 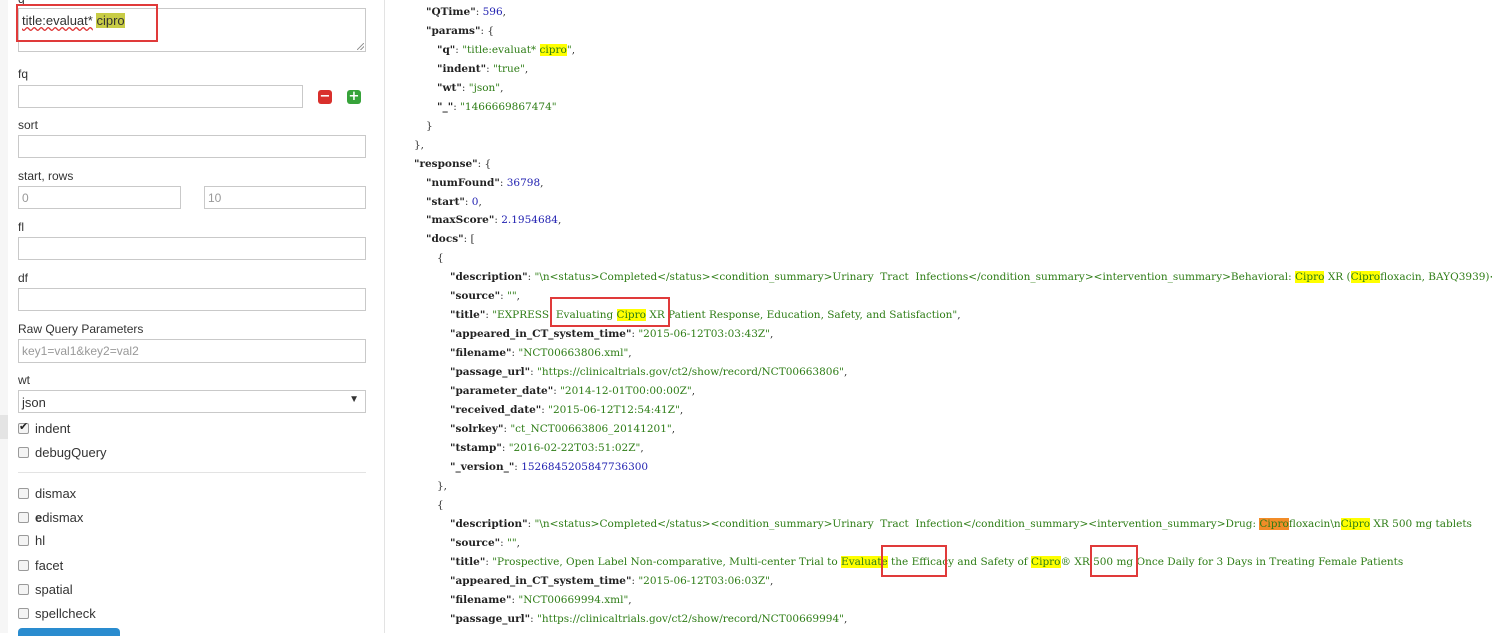 I want to click on rows-input: 10, so click(x=285, y=197).